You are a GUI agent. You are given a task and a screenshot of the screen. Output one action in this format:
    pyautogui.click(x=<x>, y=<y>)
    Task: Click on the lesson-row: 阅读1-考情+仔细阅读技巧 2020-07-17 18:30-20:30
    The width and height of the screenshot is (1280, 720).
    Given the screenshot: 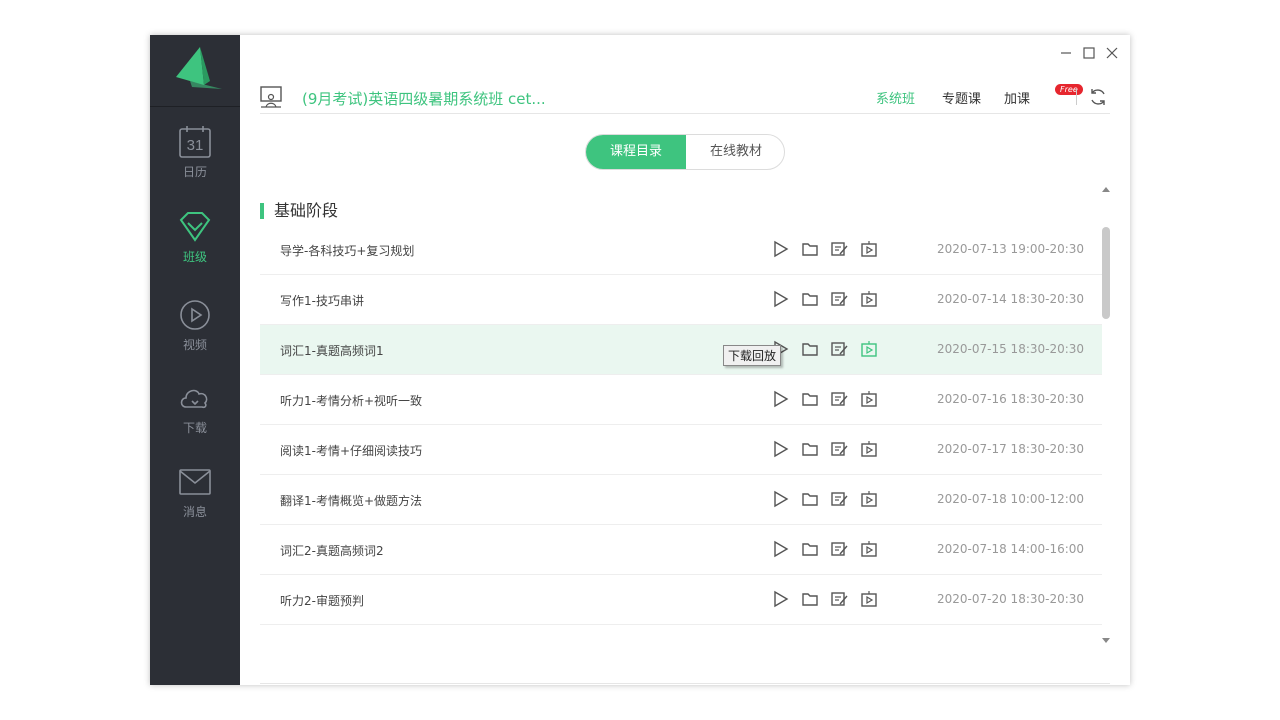 What is the action you would take?
    pyautogui.click(x=681, y=450)
    